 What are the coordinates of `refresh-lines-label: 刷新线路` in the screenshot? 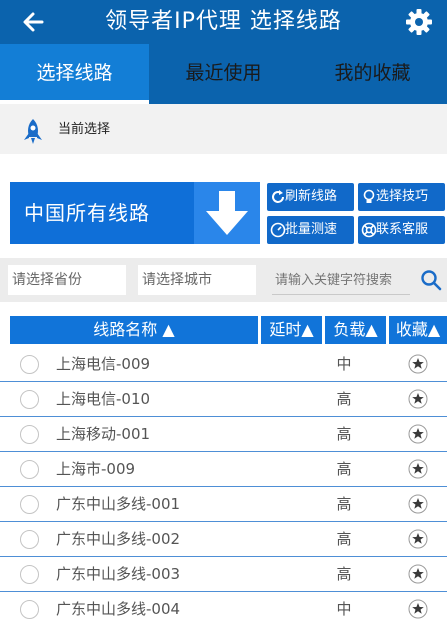 It's located at (311, 196).